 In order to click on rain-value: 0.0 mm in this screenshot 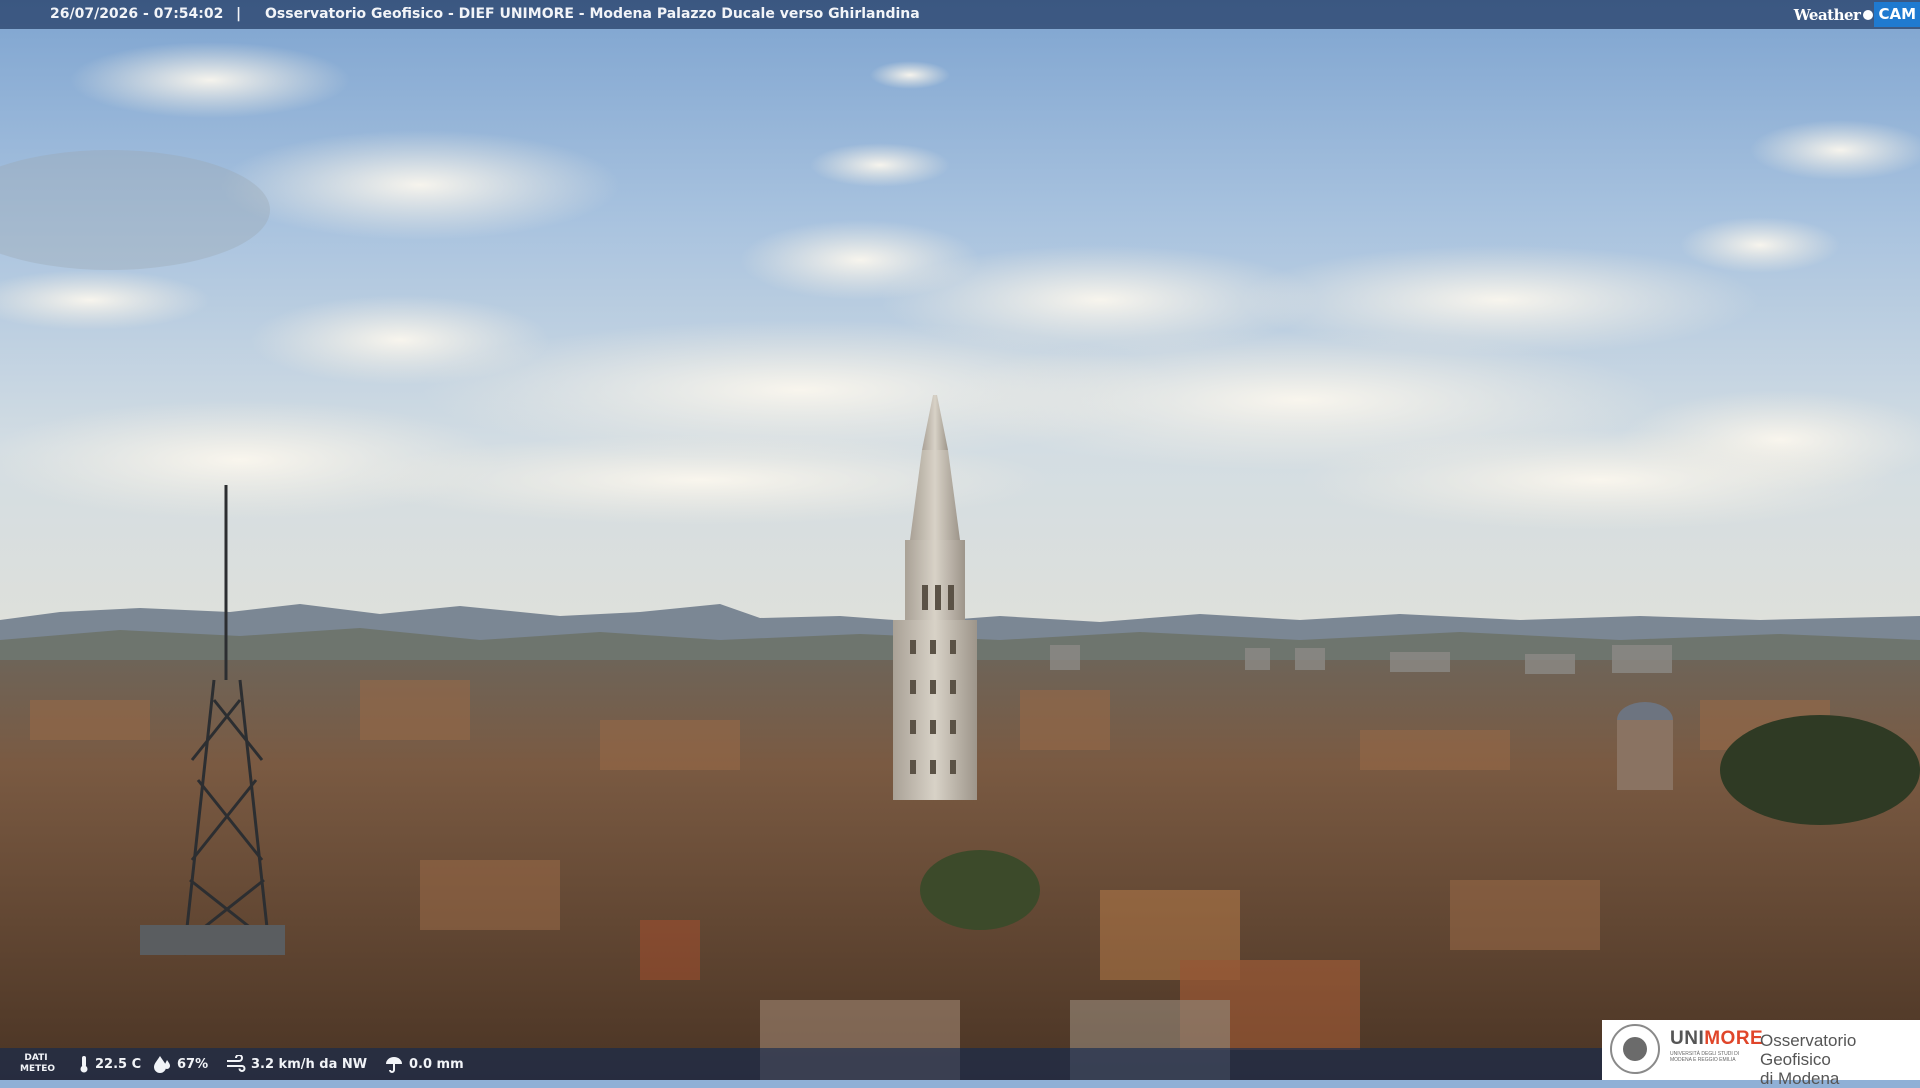, I will do `click(436, 1064)`.